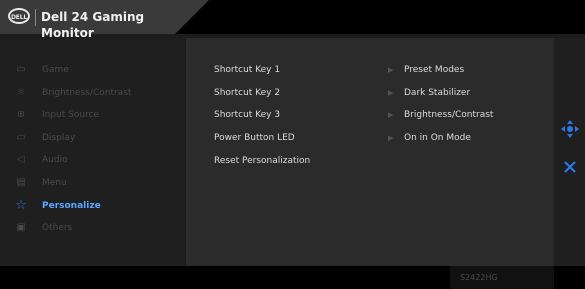 This screenshot has width=585, height=289. Describe the element at coordinates (437, 138) in the screenshot. I see `setting-value: On in On Mode` at that location.